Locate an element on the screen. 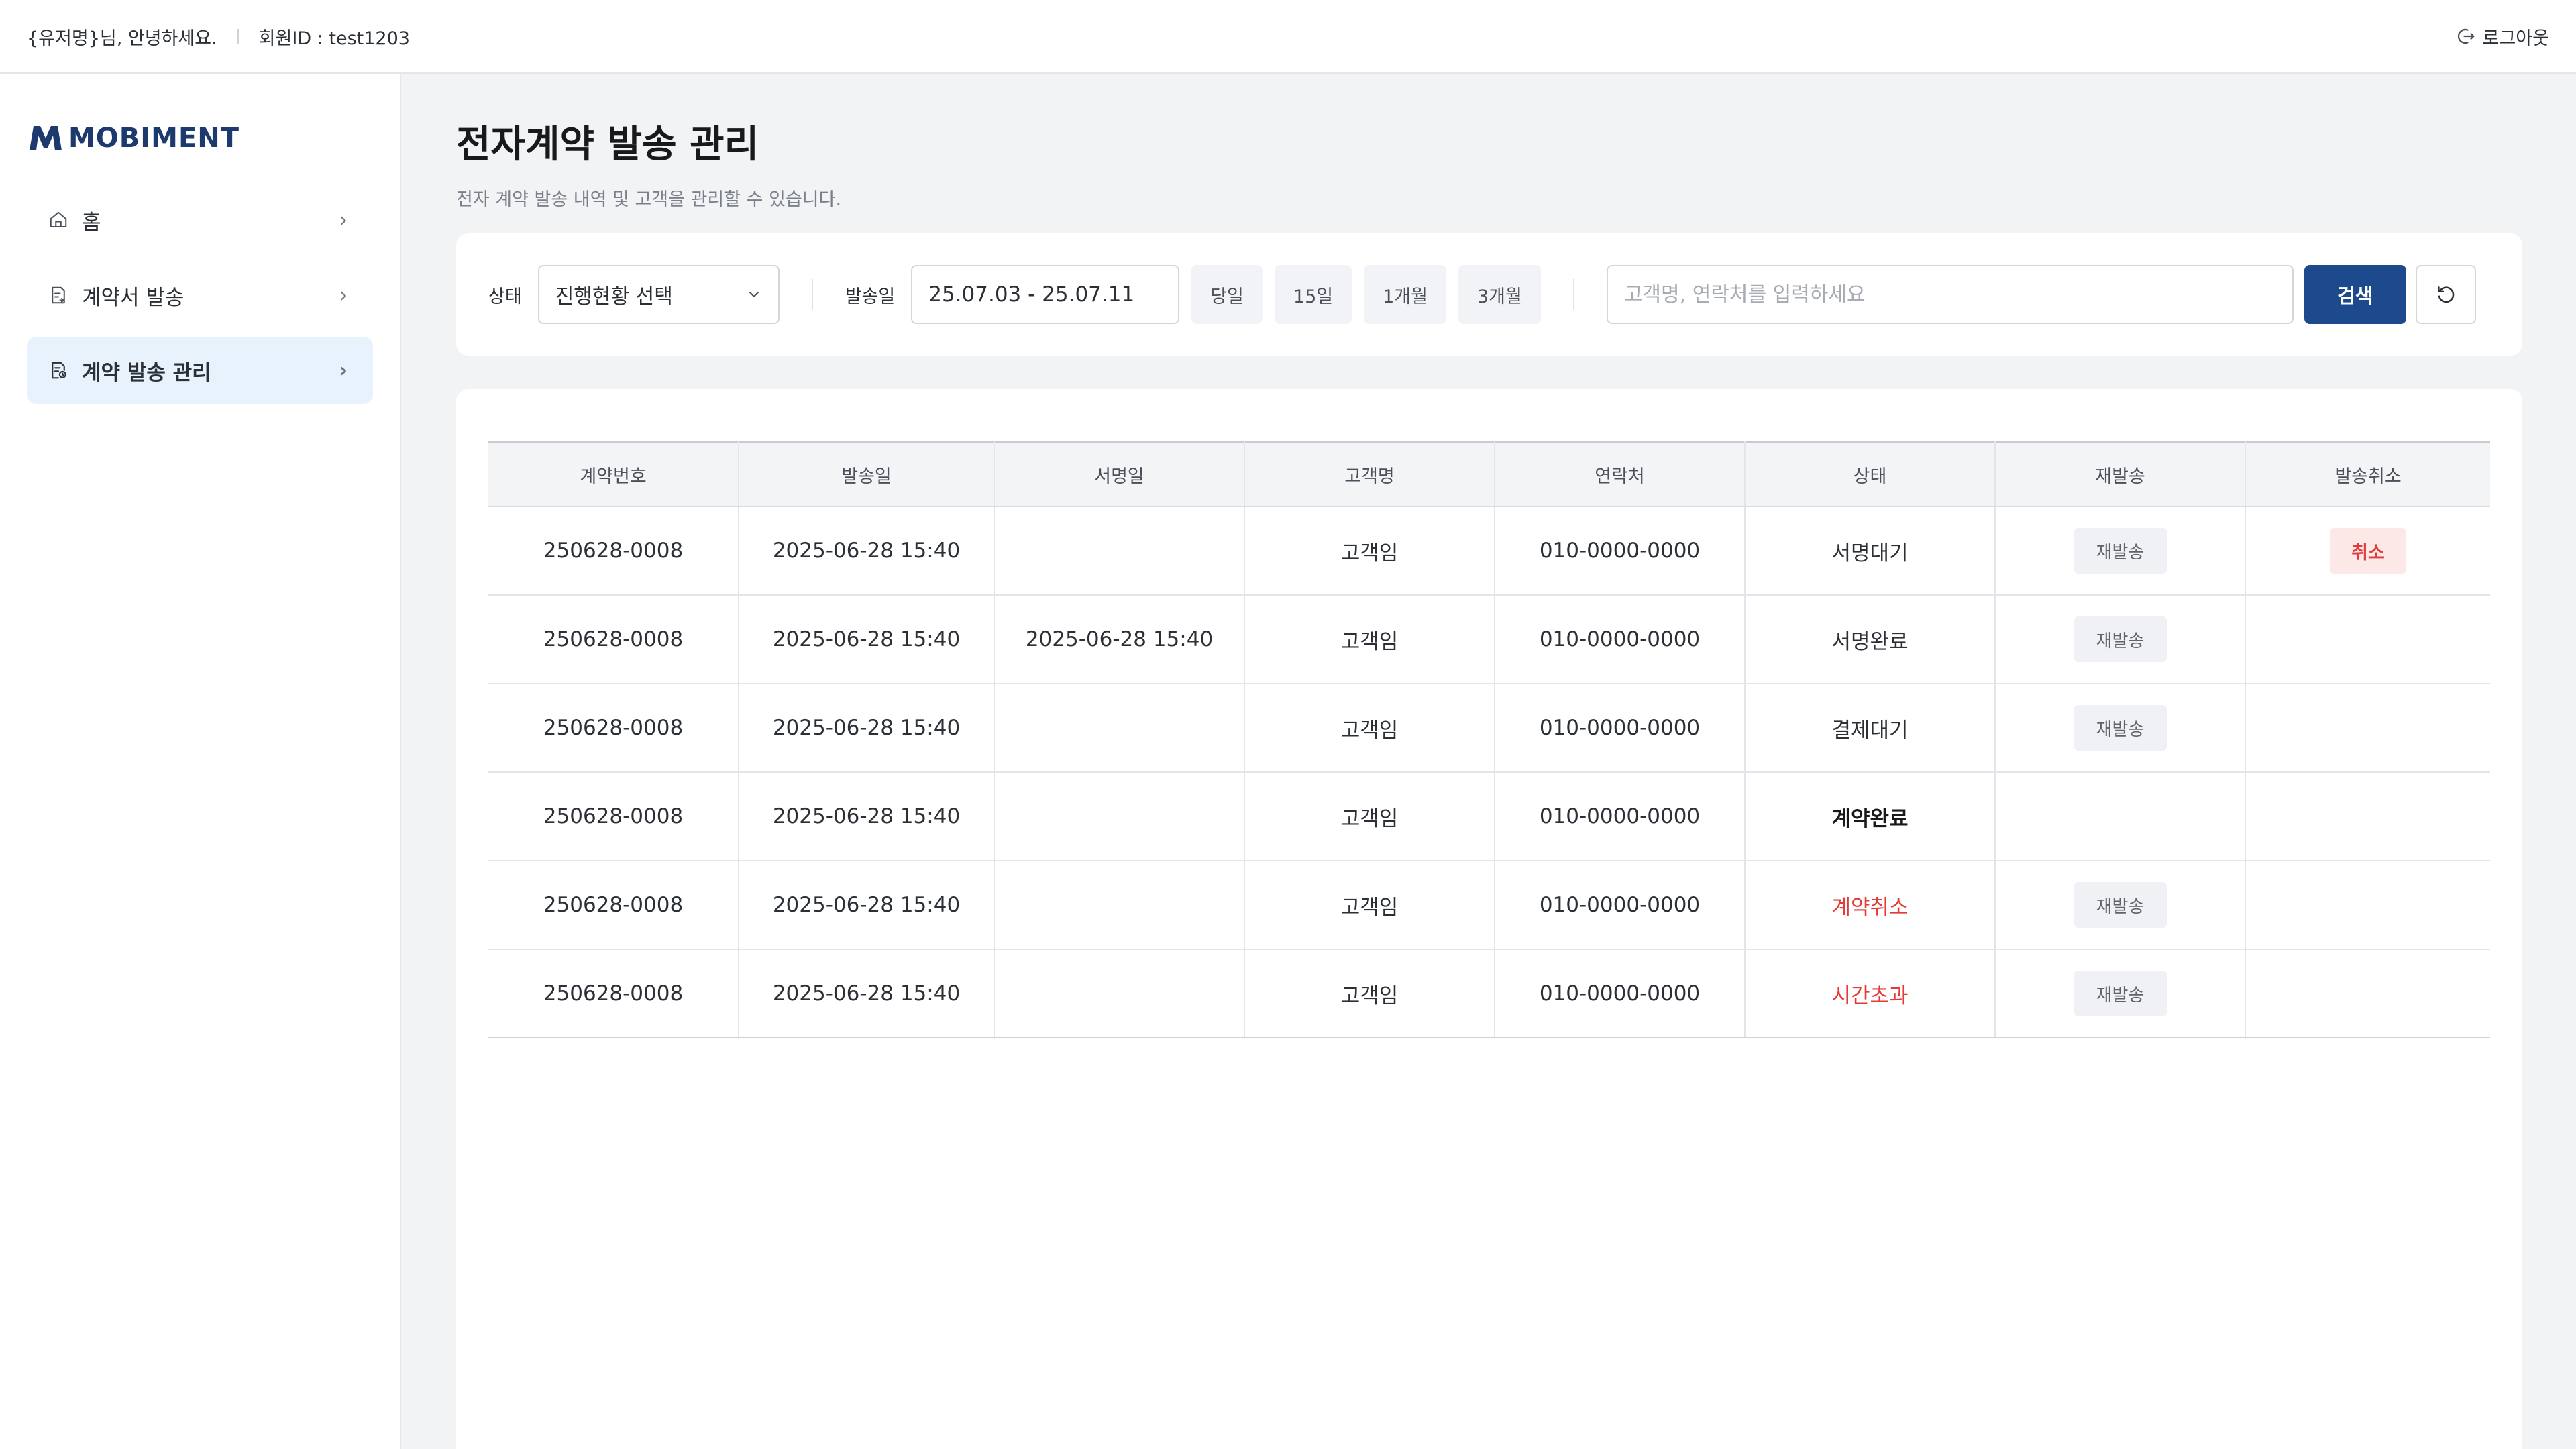 The height and width of the screenshot is (1449, 2576). greeting-text: {유저명}님, 안녕하세요. is located at coordinates (122, 38).